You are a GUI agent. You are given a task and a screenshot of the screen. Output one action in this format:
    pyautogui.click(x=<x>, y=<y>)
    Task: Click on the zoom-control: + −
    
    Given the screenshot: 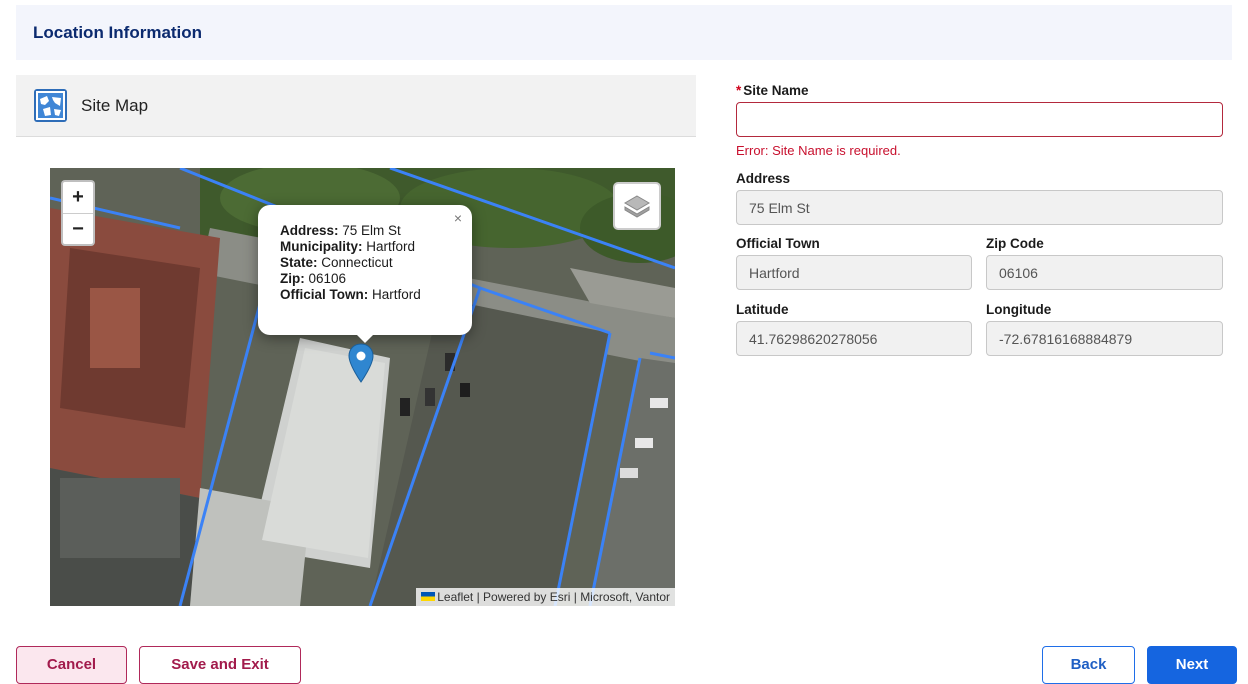 What is the action you would take?
    pyautogui.click(x=78, y=213)
    